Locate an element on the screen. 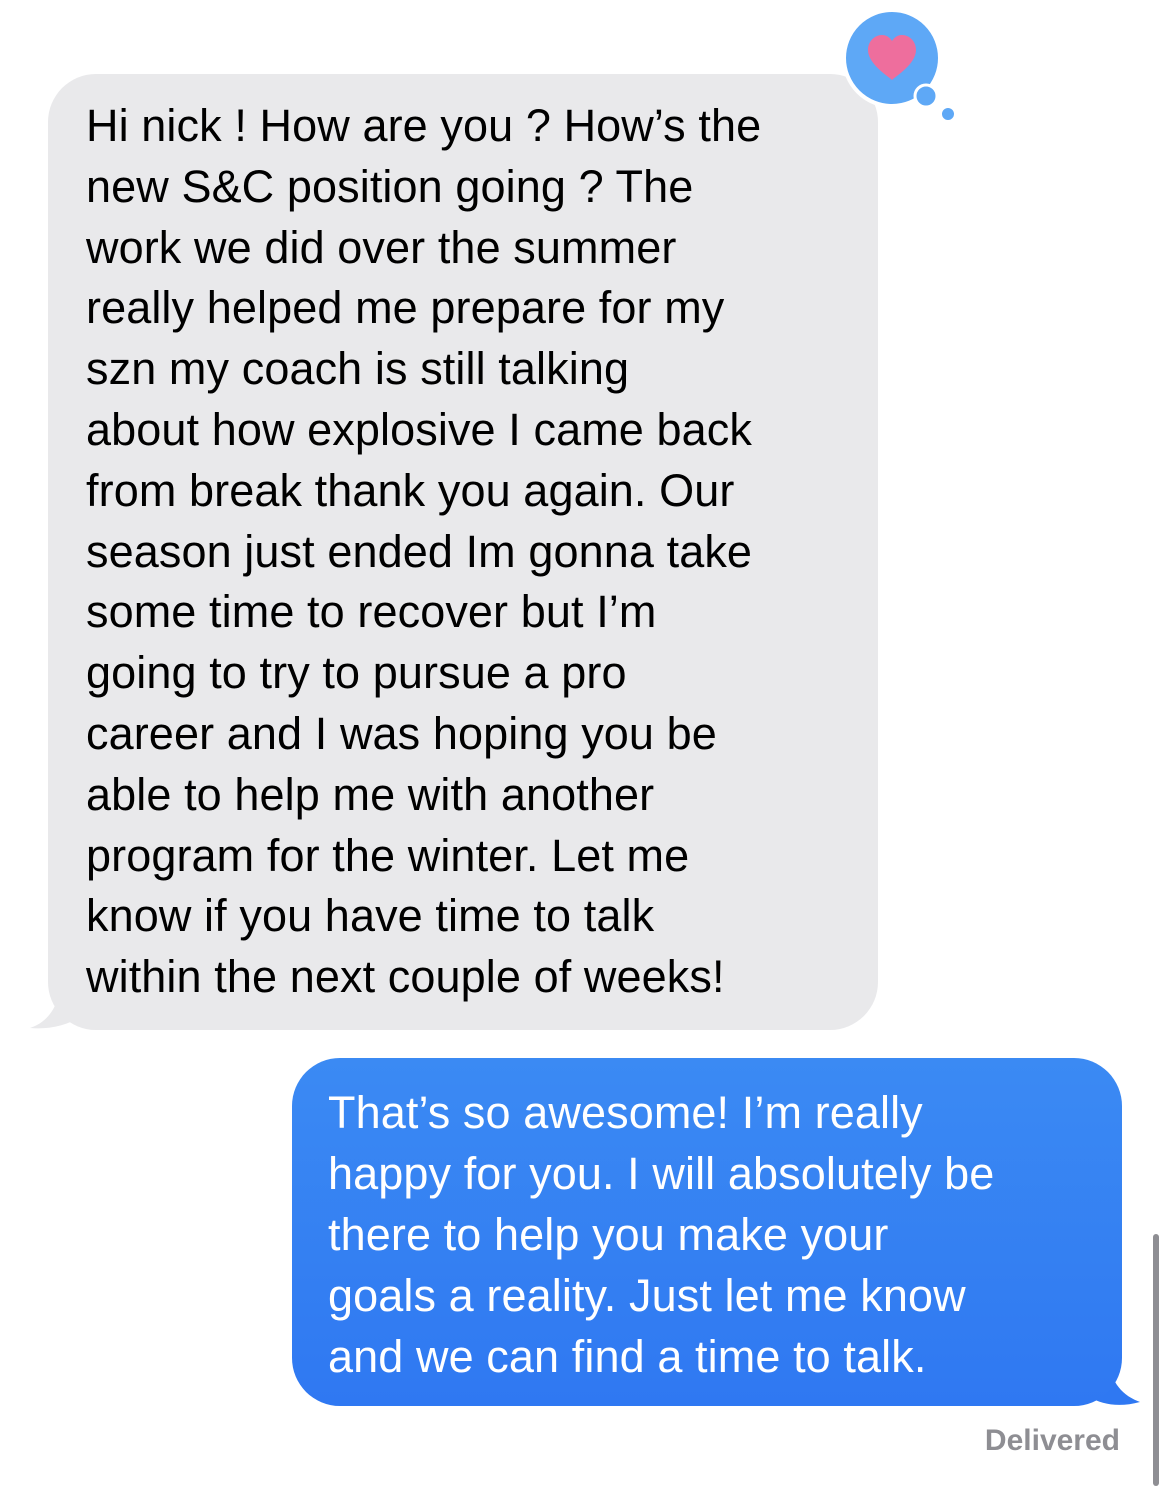  scrollbar is located at coordinates (1156, 1360).